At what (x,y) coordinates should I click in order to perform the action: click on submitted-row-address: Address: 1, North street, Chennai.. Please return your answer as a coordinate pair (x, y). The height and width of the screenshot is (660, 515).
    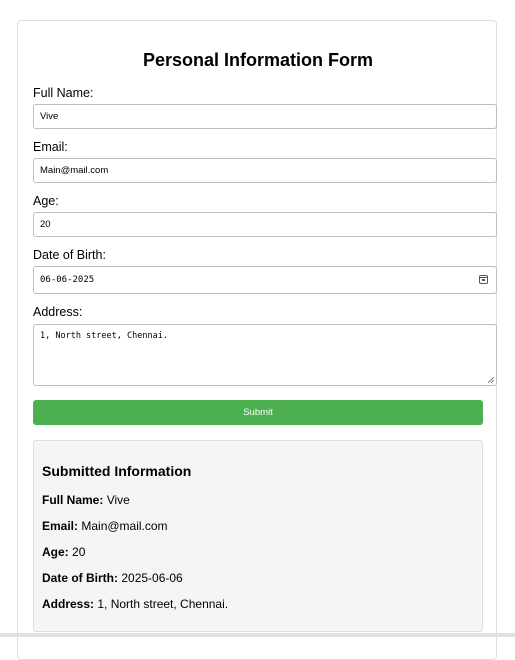
    Looking at the image, I should click on (135, 604).